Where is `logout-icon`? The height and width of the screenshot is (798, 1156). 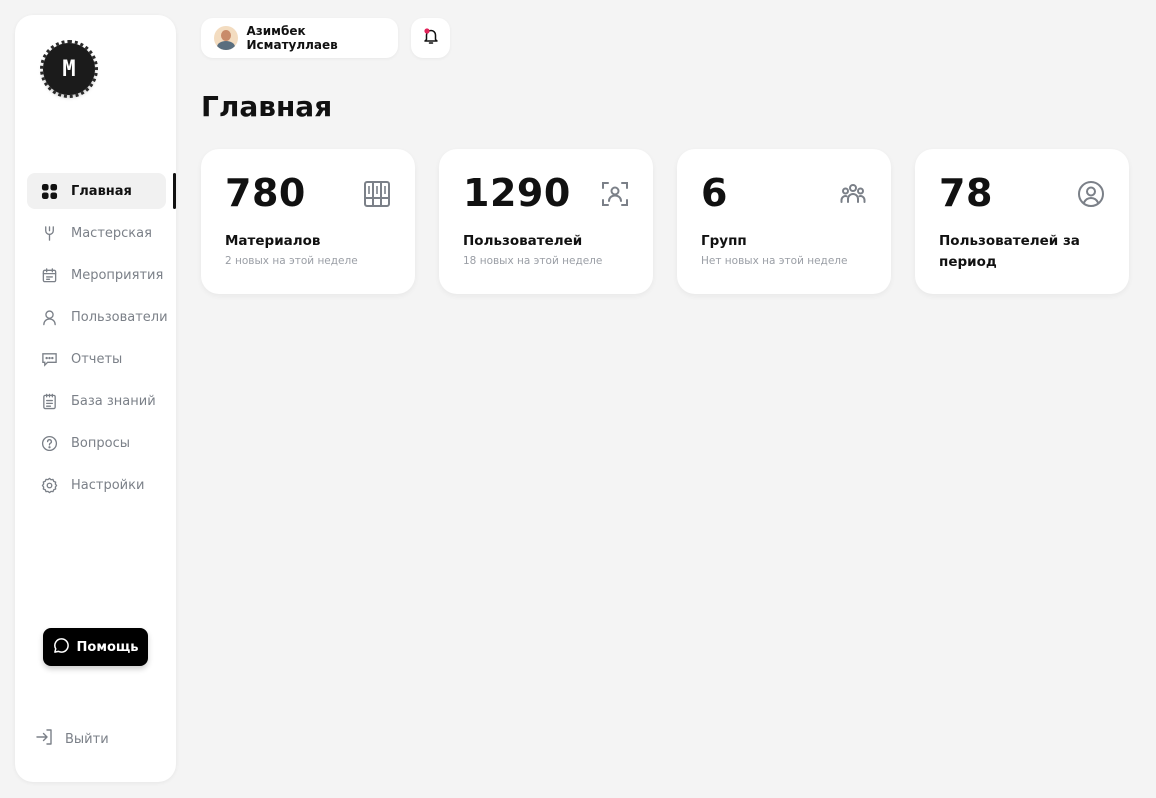
logout-icon is located at coordinates (45, 739).